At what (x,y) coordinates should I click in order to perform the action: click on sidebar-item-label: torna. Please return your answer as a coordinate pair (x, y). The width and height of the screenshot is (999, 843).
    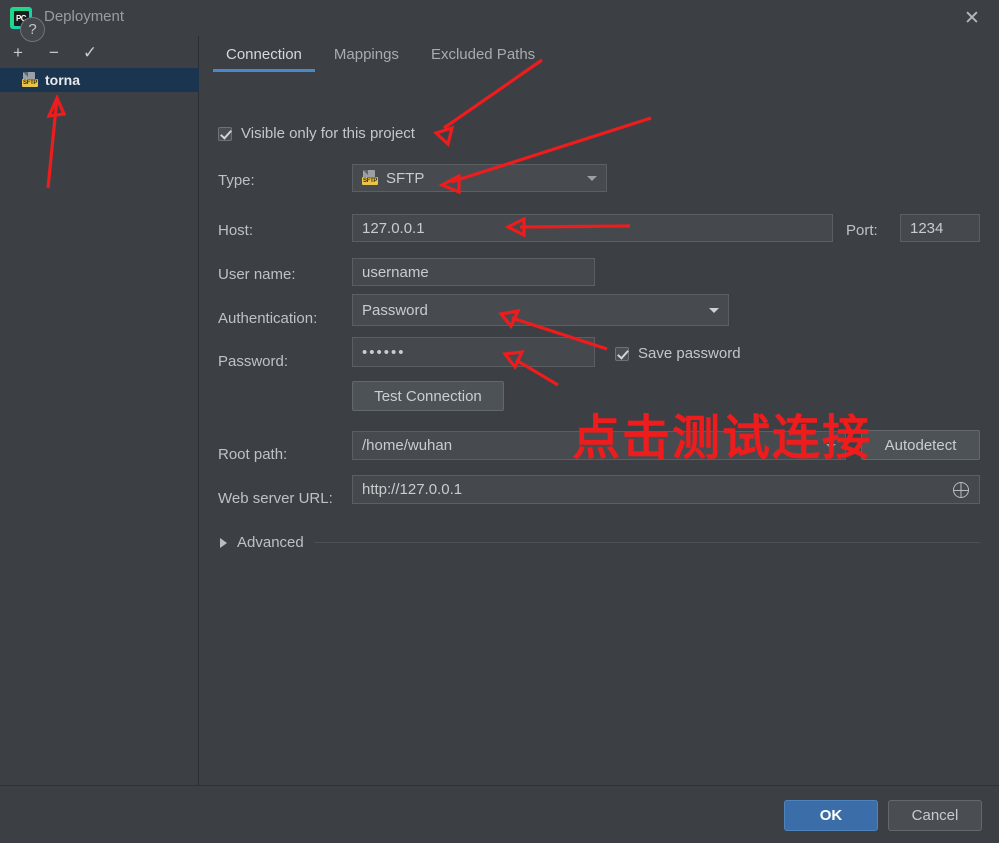
    Looking at the image, I should click on (62, 80).